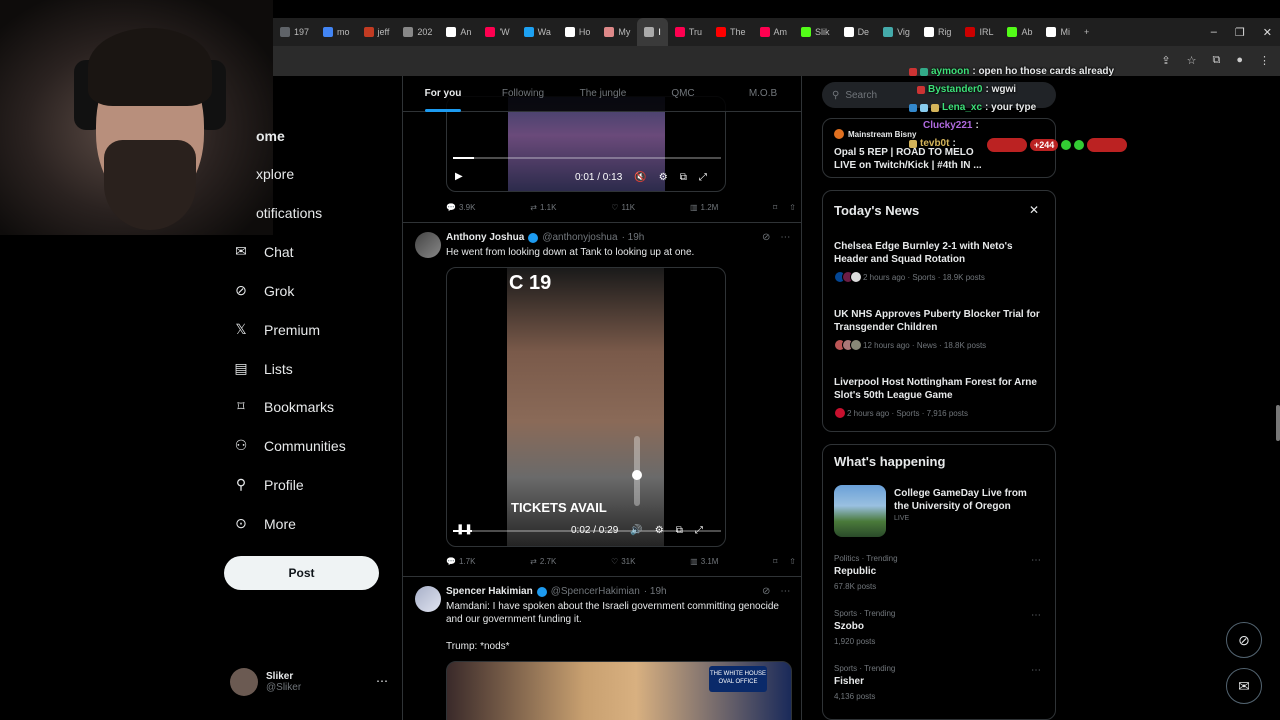 The image size is (1280, 720). Describe the element at coordinates (294, 32) in the screenshot. I see `browser-tab: 197` at that location.